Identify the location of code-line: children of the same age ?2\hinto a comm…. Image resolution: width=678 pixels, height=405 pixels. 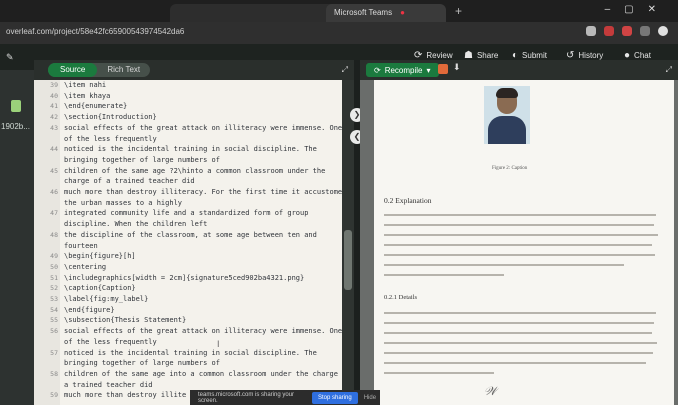
(194, 171).